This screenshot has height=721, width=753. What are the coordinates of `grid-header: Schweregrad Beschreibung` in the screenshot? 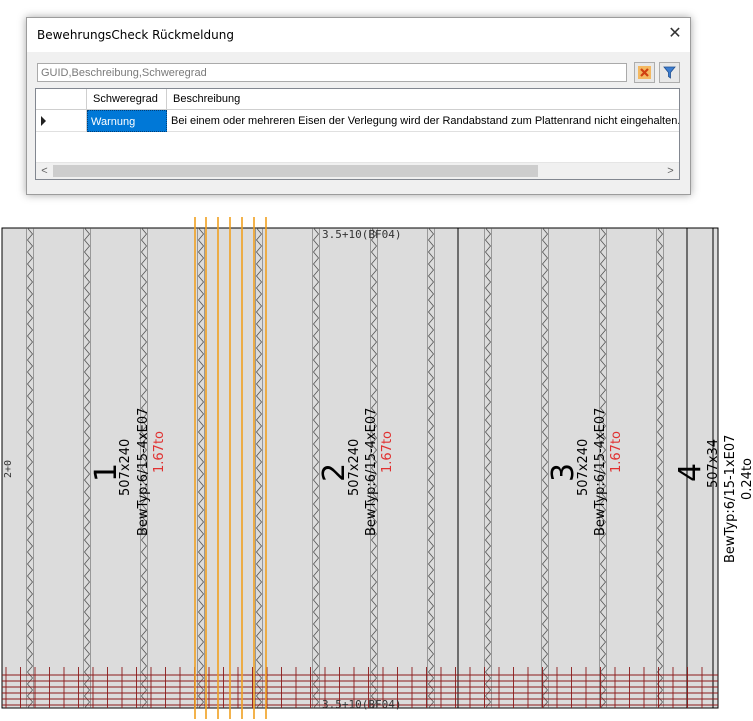 It's located at (357, 99).